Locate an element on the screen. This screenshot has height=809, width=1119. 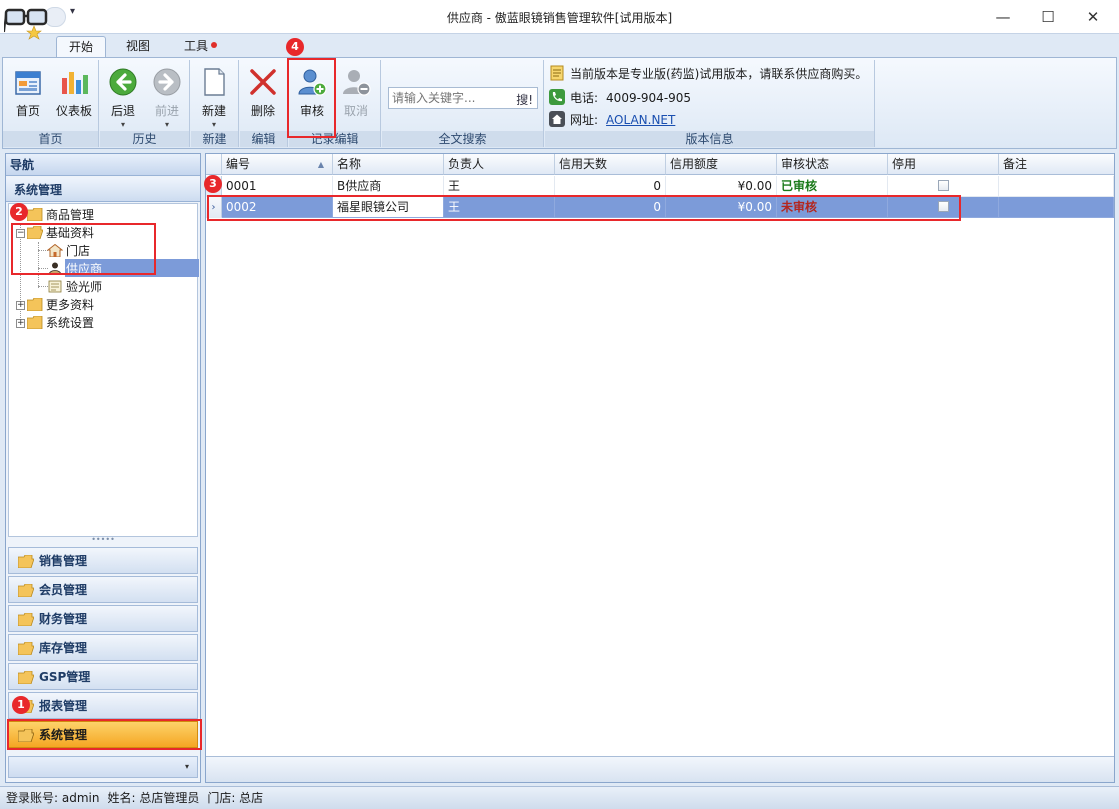
table-row-selected: › 0002 福星眼镜公司 王 0 ¥0.00 未审核 is located at coordinates (660, 207).